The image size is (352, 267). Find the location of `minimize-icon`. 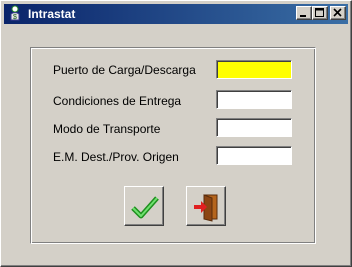

minimize-icon is located at coordinates (303, 16).